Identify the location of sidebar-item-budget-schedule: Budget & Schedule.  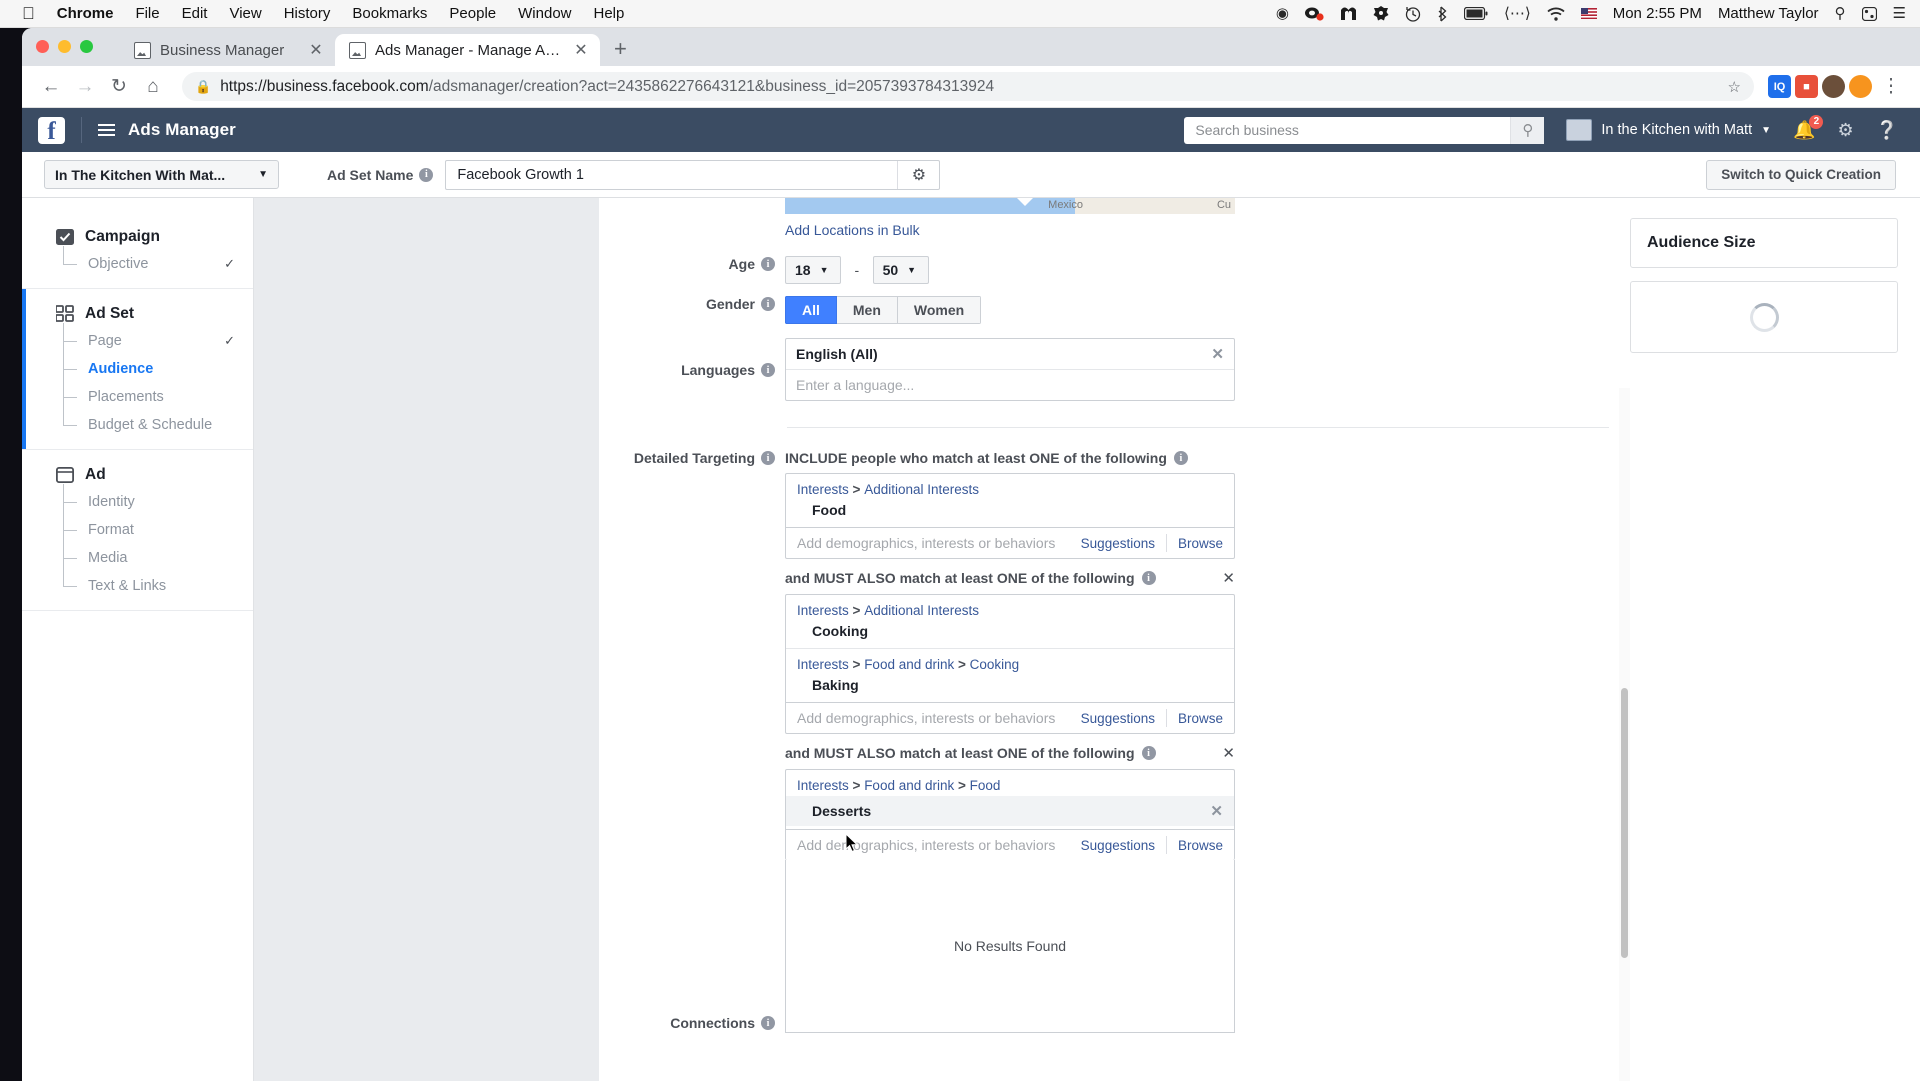
(137, 415).